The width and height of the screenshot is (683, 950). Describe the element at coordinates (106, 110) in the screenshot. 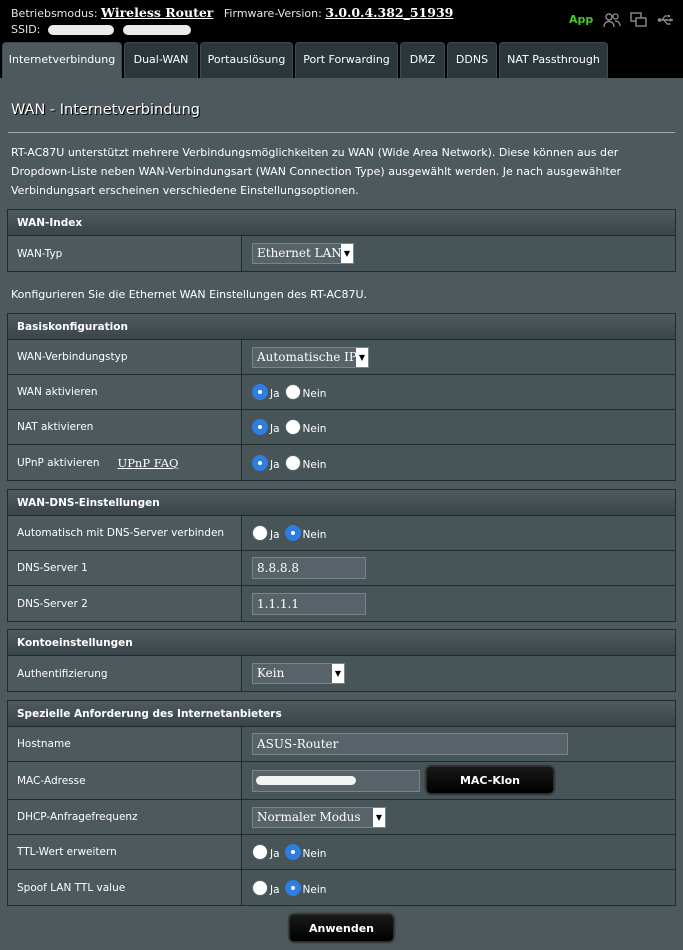

I see `page-title: WAN - Internetverbindung` at that location.